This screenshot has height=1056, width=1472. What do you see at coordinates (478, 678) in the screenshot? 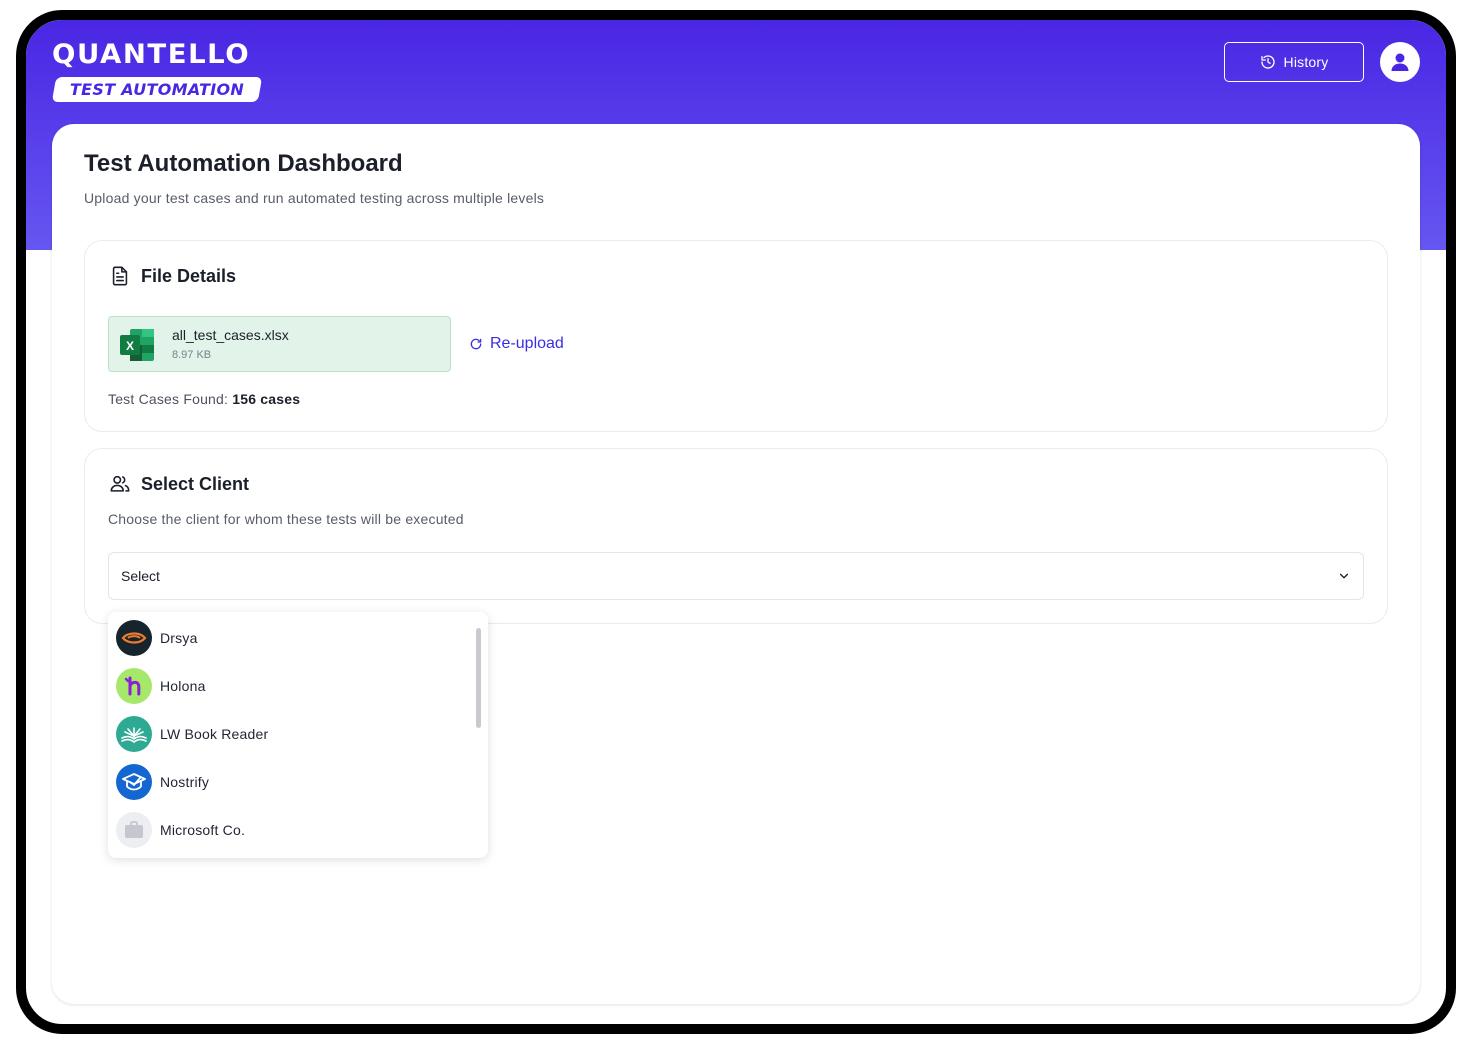
I see `dropdown-scrollbar` at bounding box center [478, 678].